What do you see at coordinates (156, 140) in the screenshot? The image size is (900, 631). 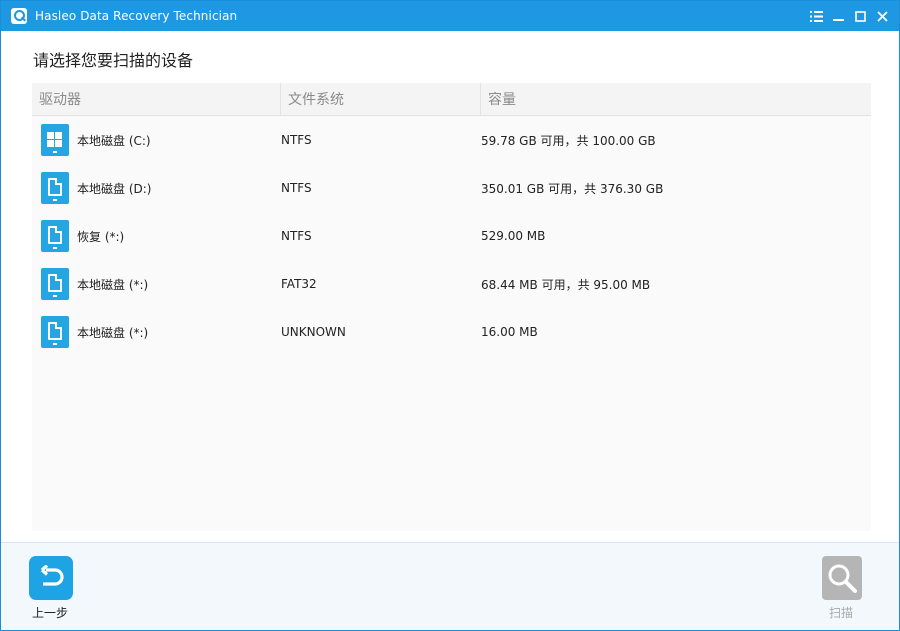 I see `drive-cell: 本地磁盘 (C:)` at bounding box center [156, 140].